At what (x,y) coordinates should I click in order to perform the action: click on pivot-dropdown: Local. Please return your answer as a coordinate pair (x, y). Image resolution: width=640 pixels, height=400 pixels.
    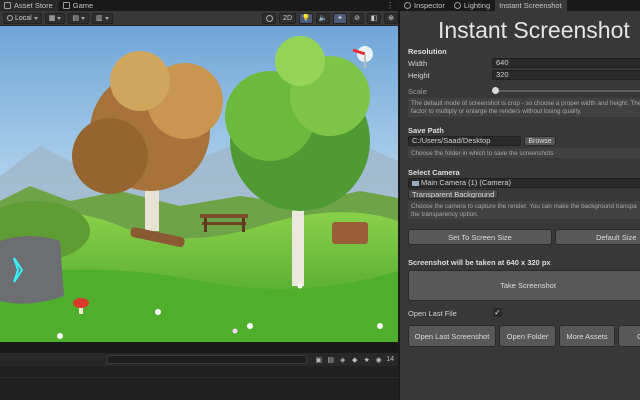
    Looking at the image, I should click on (22, 18).